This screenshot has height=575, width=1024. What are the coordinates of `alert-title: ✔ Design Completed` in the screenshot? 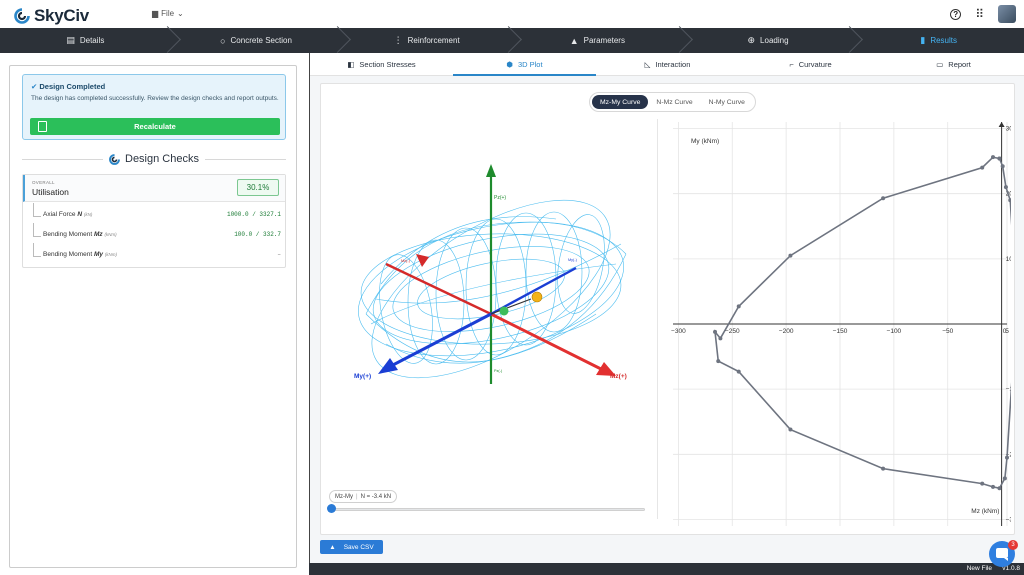 It's located at (68, 86).